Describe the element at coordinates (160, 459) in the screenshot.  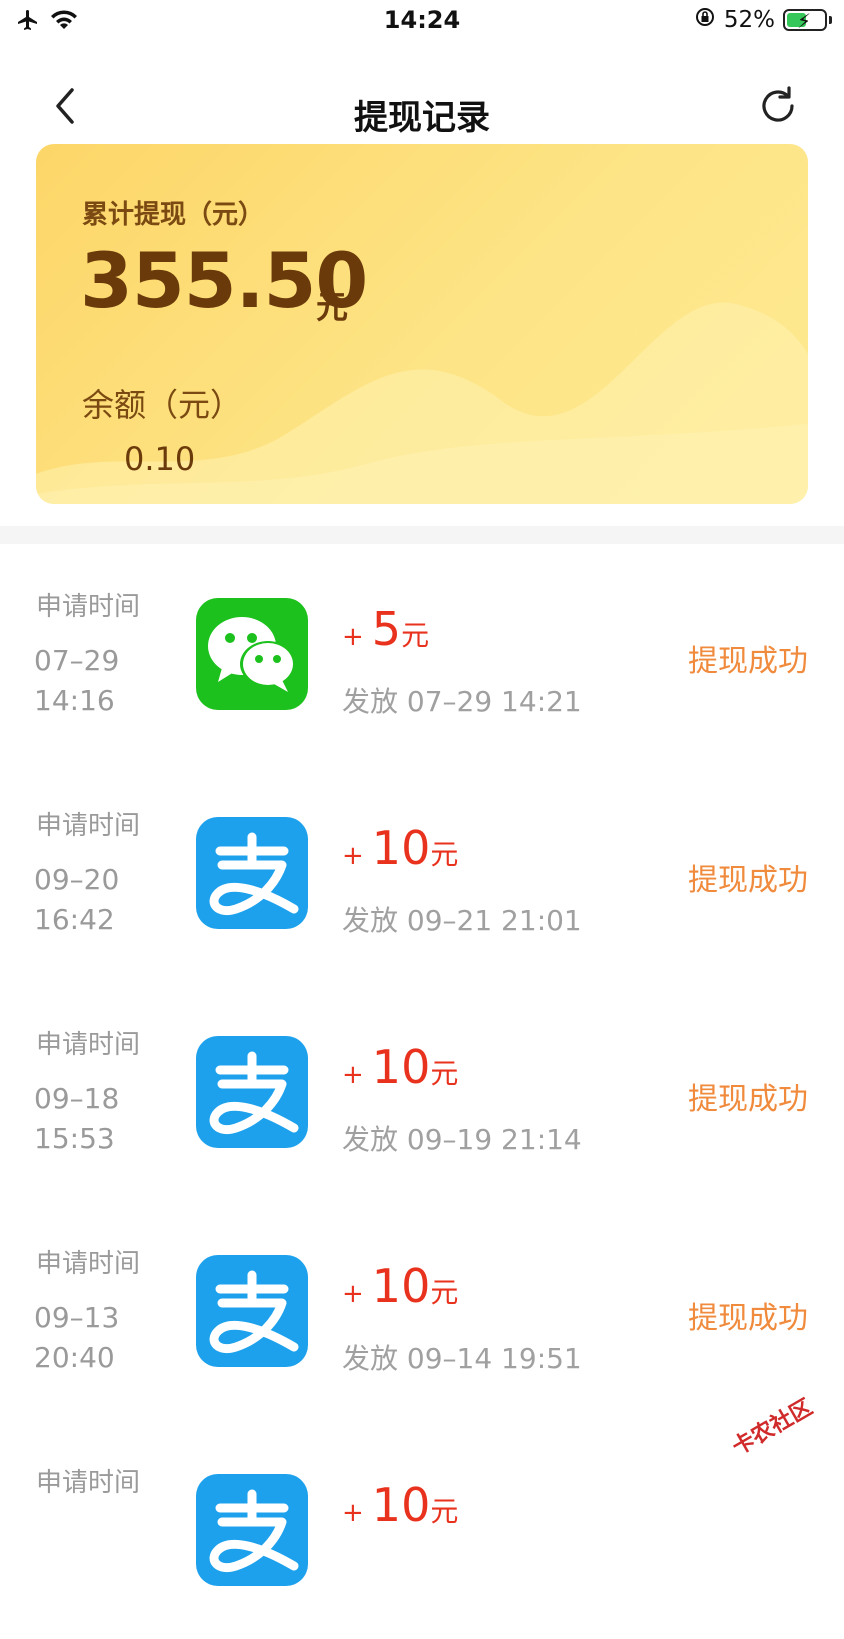
I see `balance-amount: 0.10` at that location.